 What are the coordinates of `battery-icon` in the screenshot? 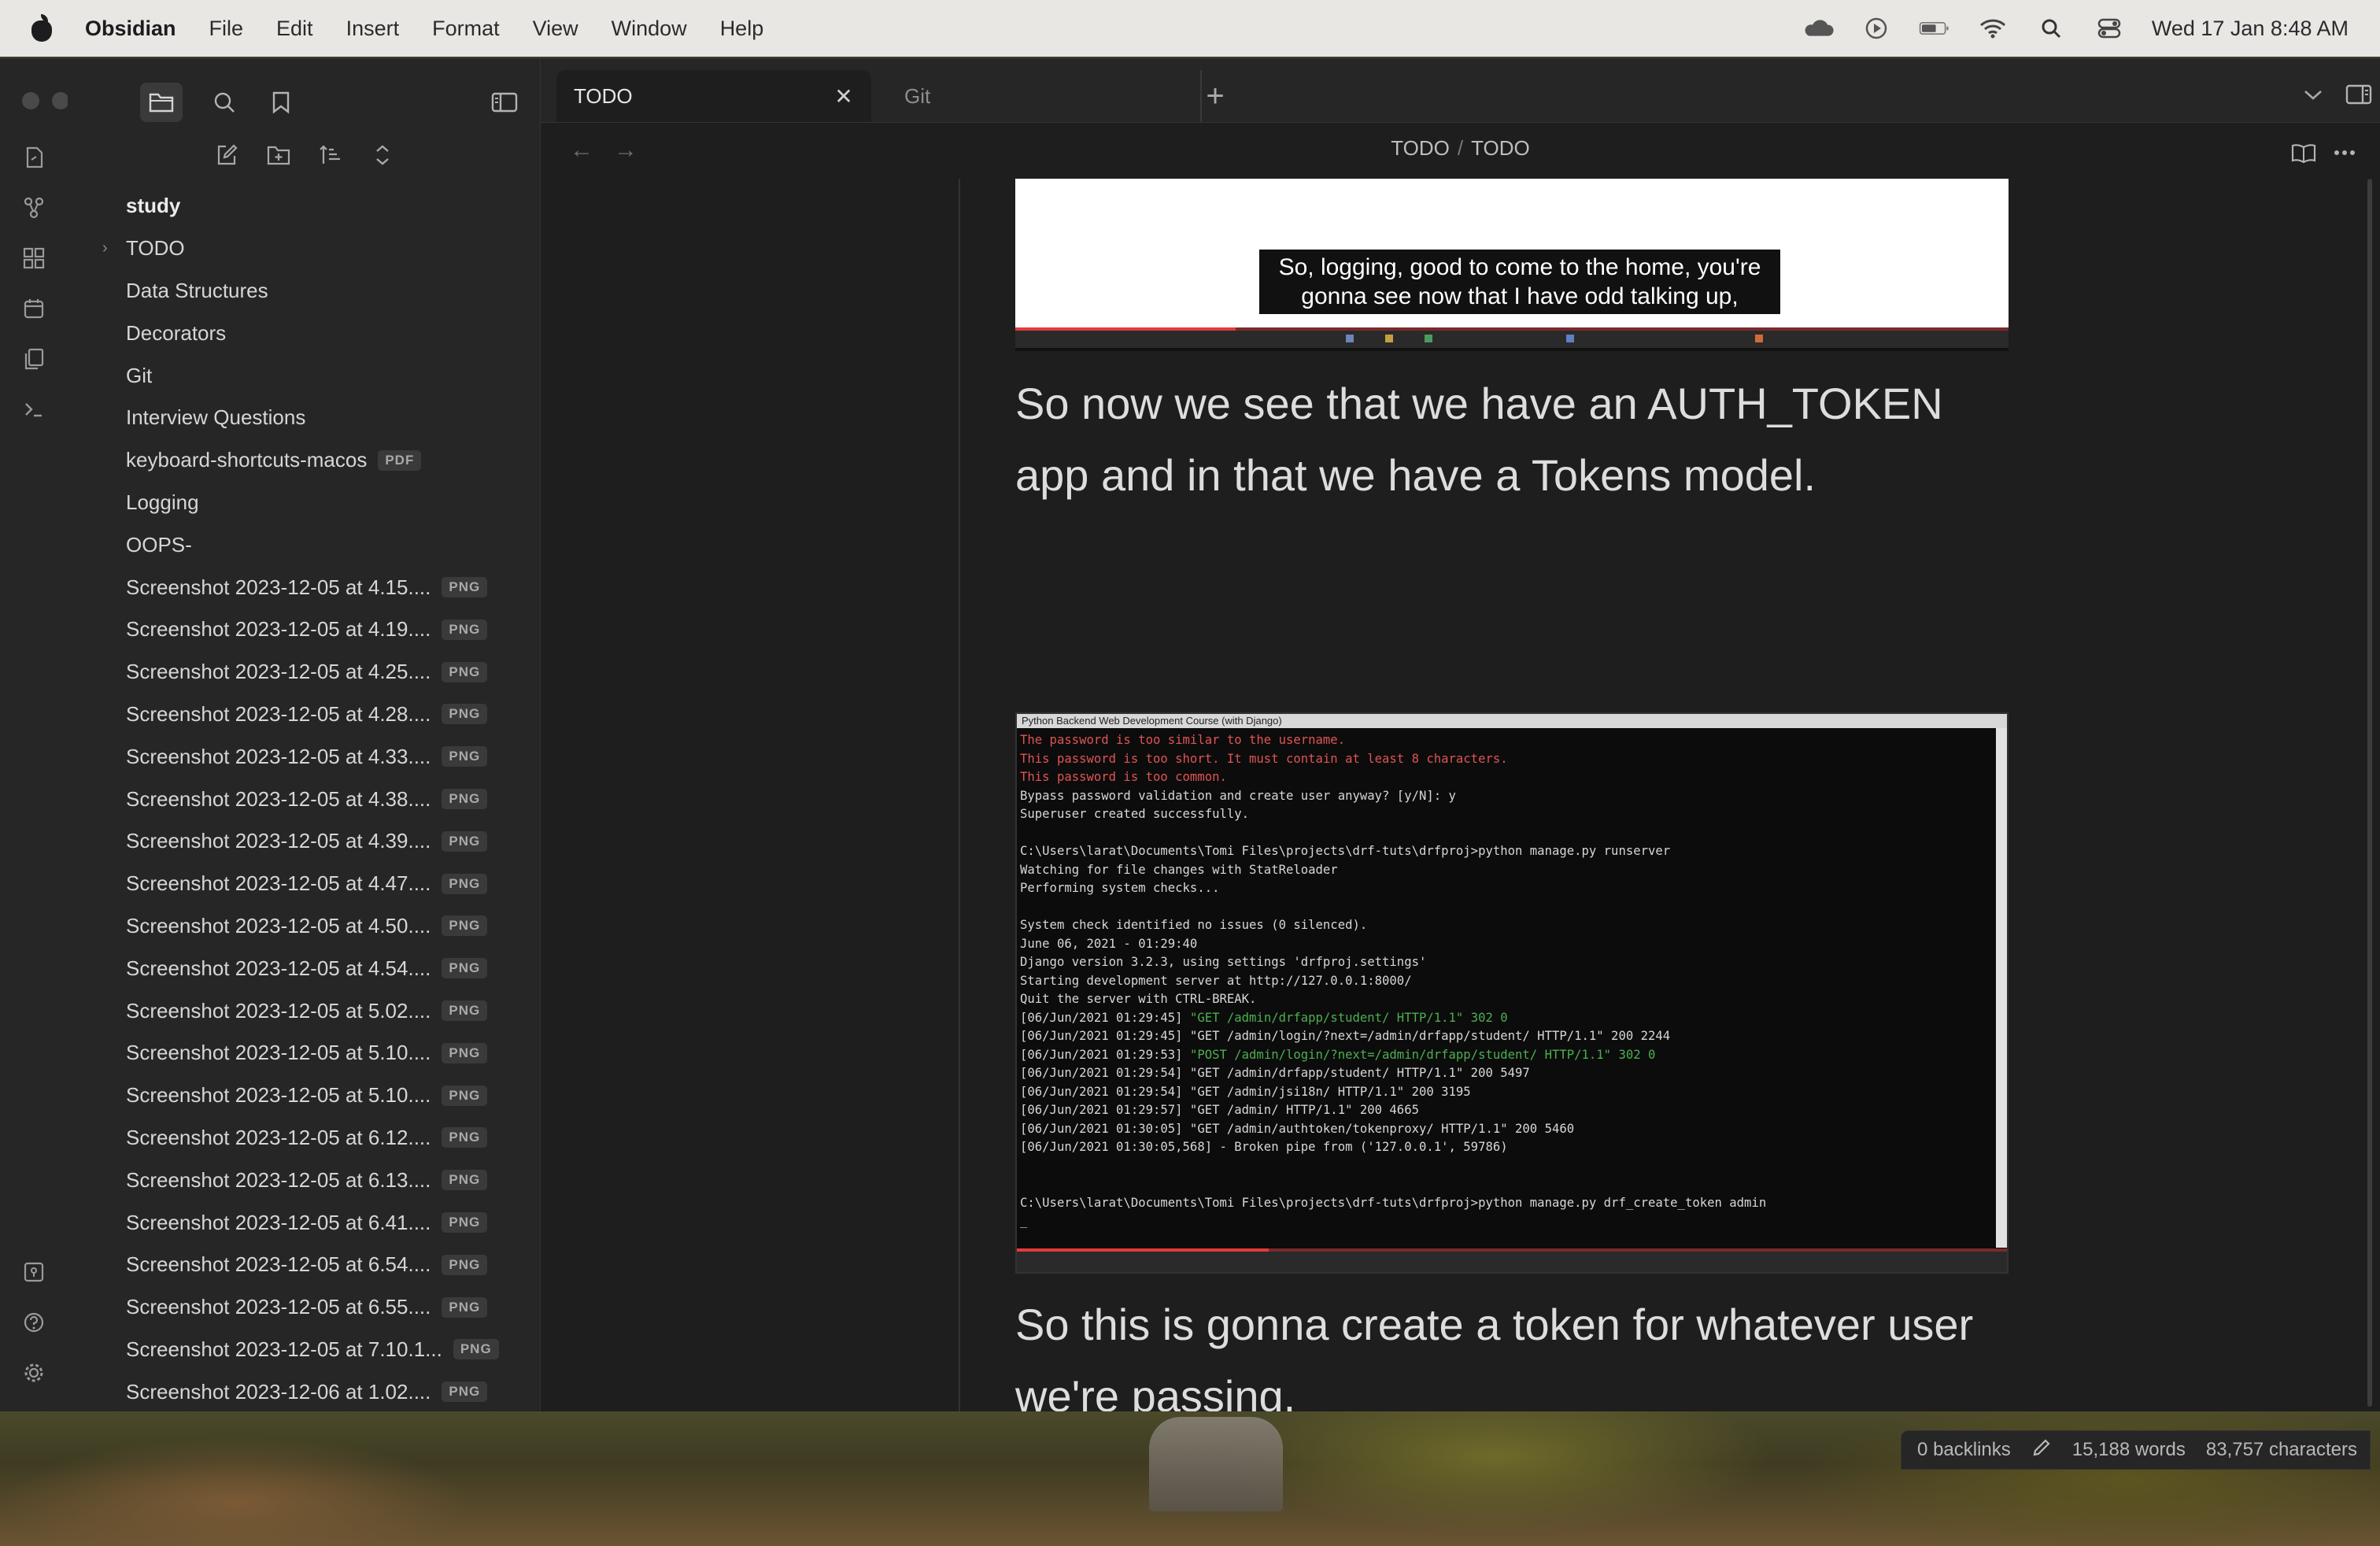 It's located at (1935, 28).